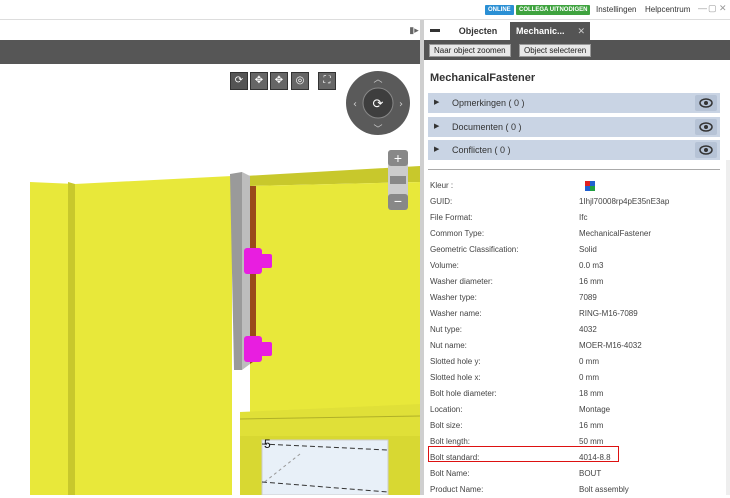  What do you see at coordinates (615, 233) in the screenshot?
I see `property-value: MechanicalFastener` at bounding box center [615, 233].